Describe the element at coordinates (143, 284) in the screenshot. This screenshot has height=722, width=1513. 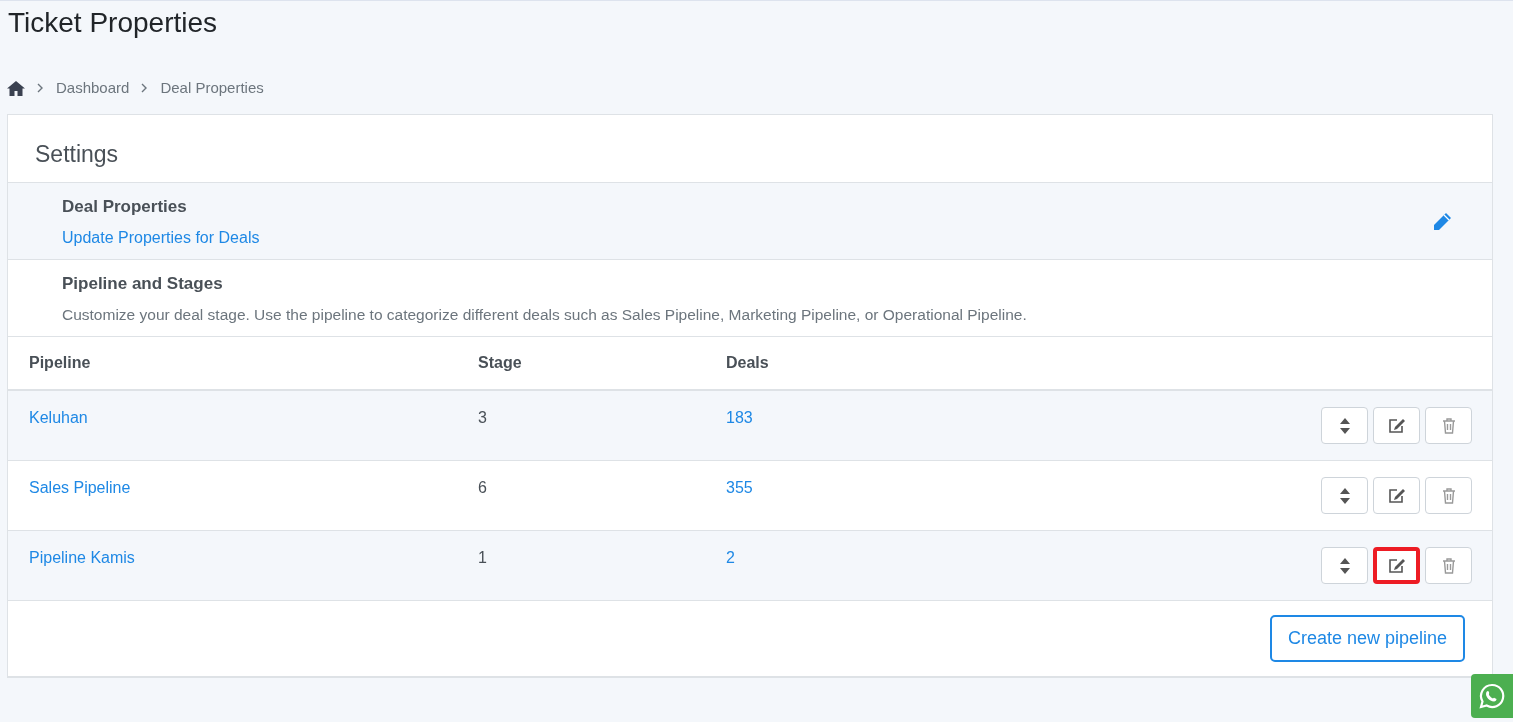
I see `section-title: Pipeline and Stages` at that location.